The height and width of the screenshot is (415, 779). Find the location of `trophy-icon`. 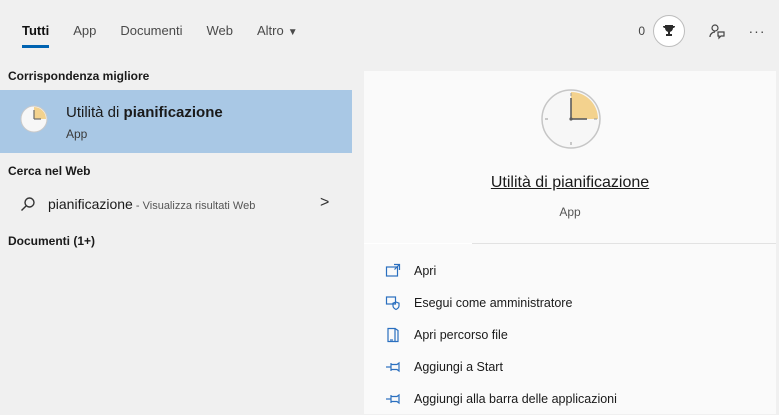

trophy-icon is located at coordinates (669, 31).